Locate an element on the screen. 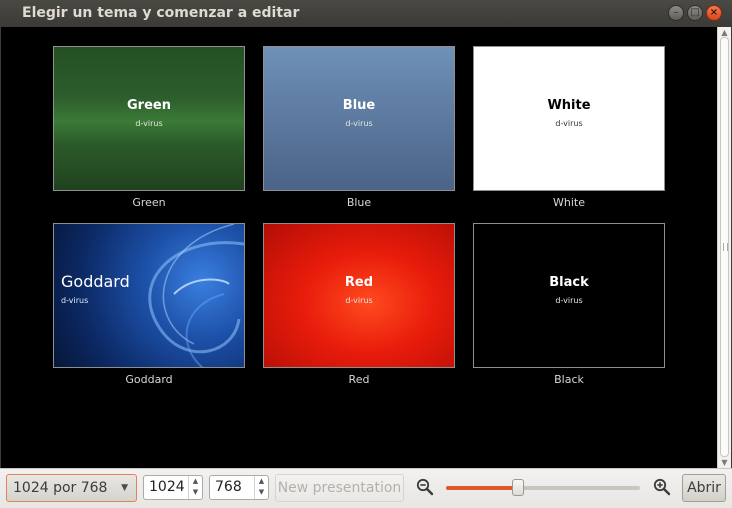 The height and width of the screenshot is (508, 732). grip-icon is located at coordinates (725, 247).